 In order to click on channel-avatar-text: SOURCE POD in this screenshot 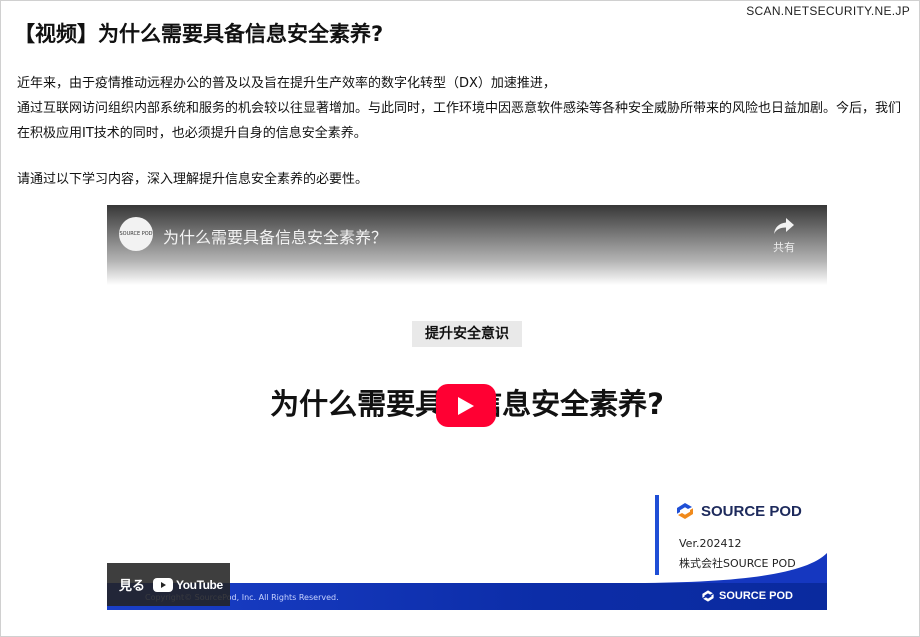, I will do `click(136, 234)`.